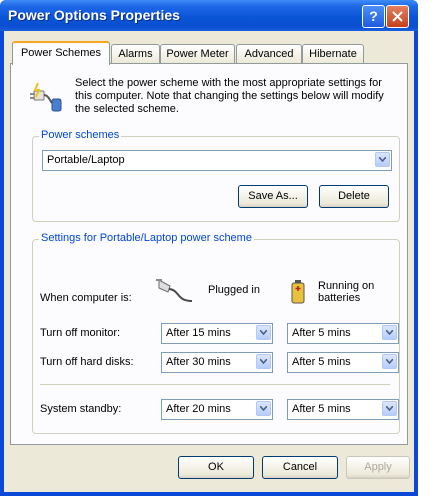 The width and height of the screenshot is (440, 496). I want to click on running-on-batteries-label: Running on batteries, so click(346, 292).